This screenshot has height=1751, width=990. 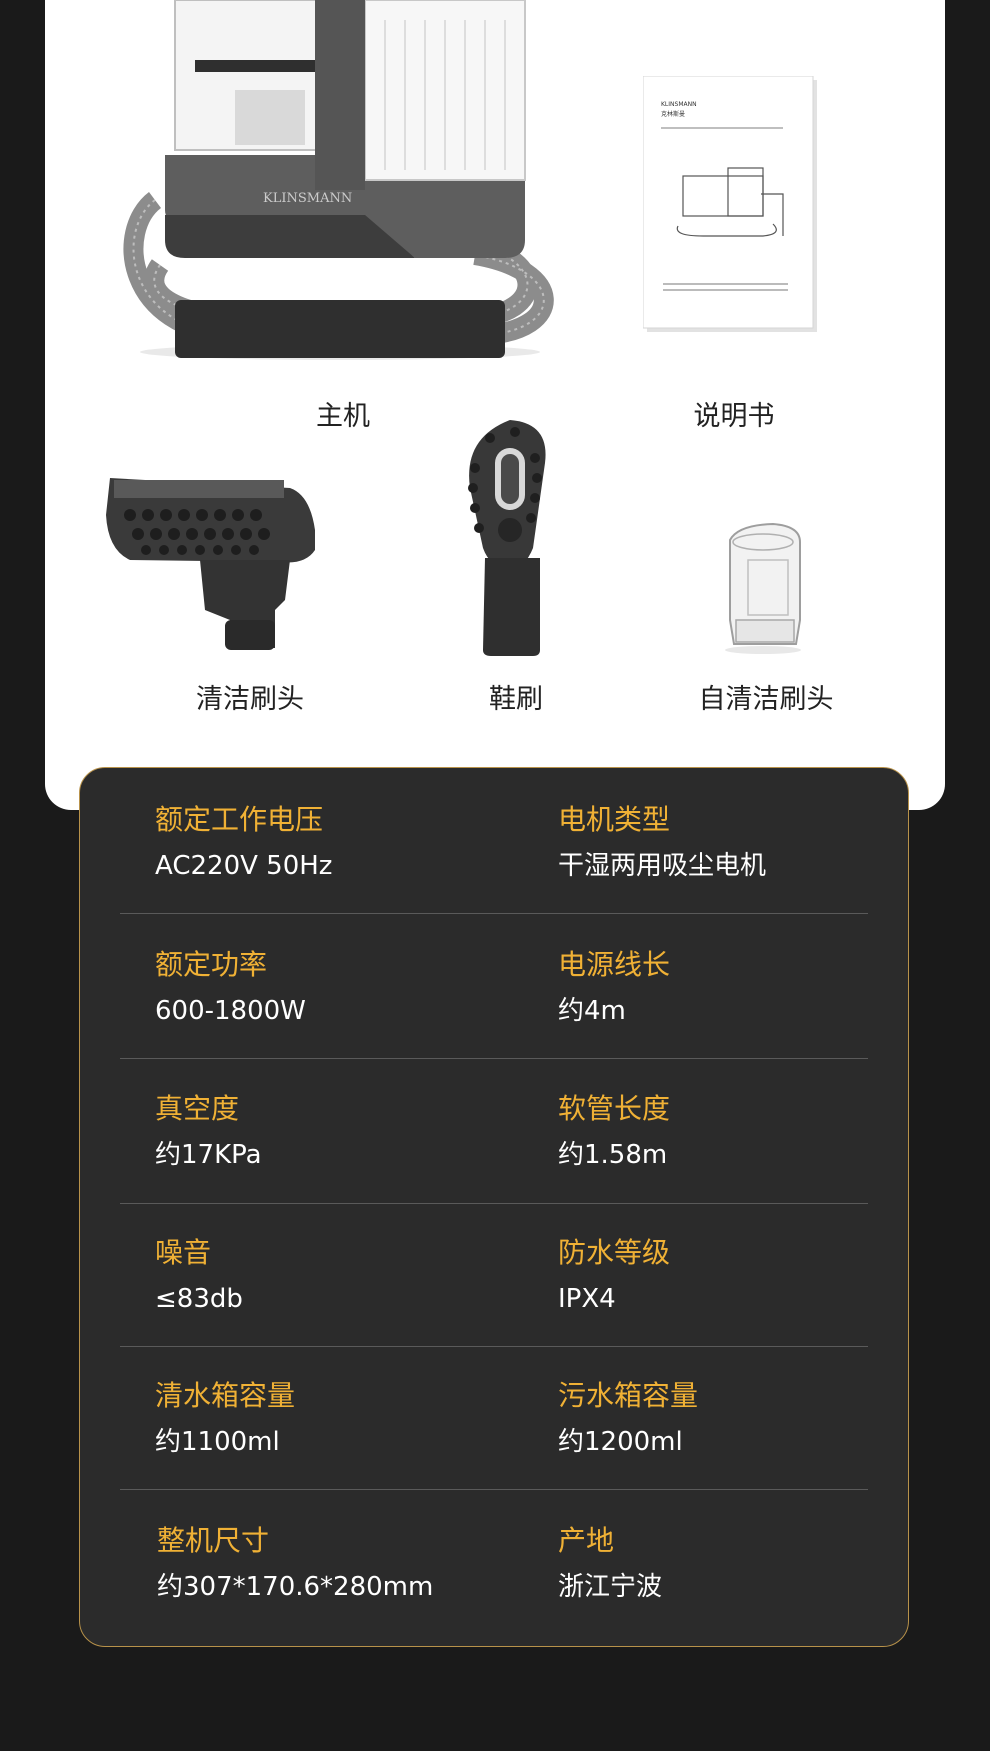 What do you see at coordinates (340, 182) in the screenshot?
I see `main-unit-image: KLINSMANN` at bounding box center [340, 182].